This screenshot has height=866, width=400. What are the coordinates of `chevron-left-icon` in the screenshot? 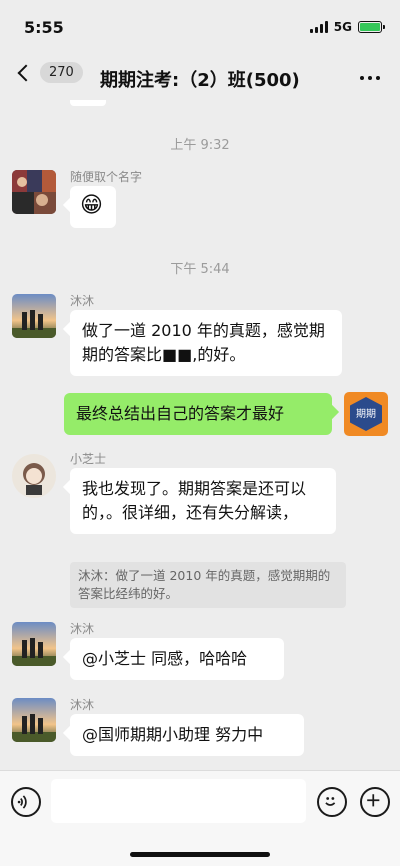 It's located at (26, 72).